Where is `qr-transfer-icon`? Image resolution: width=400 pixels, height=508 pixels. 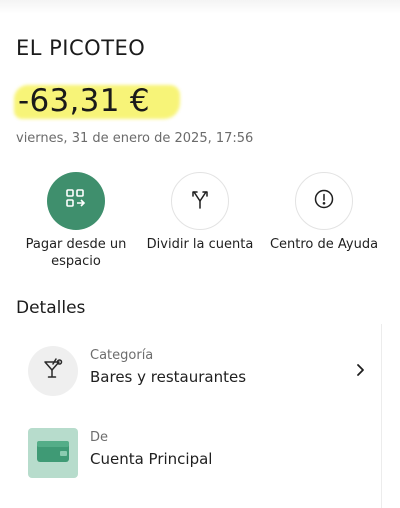 qr-transfer-icon is located at coordinates (76, 201).